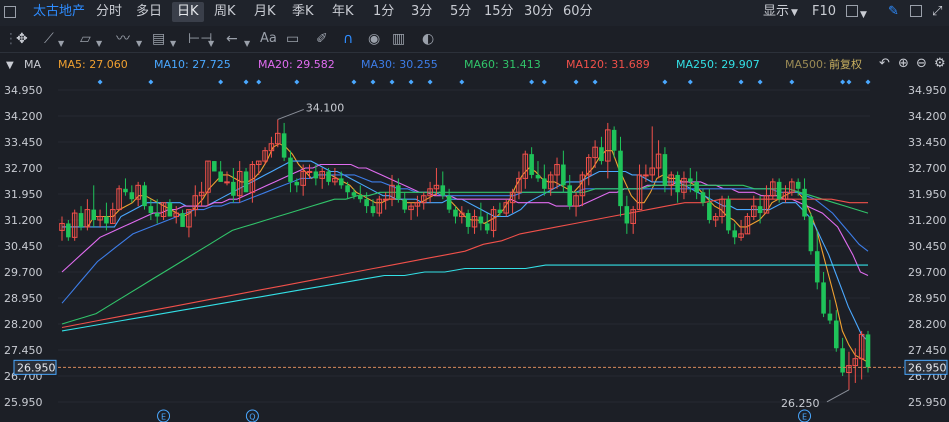 The height and width of the screenshot is (422, 949). Describe the element at coordinates (421, 12) in the screenshot. I see `period-tab-3min: 3分` at that location.